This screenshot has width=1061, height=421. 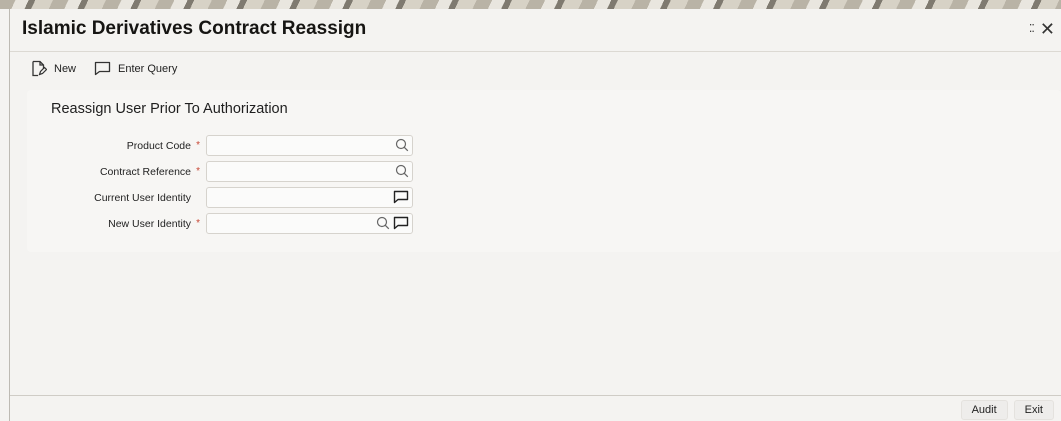 What do you see at coordinates (142, 197) in the screenshot?
I see `current-user-identity-label: Current User Identity` at bounding box center [142, 197].